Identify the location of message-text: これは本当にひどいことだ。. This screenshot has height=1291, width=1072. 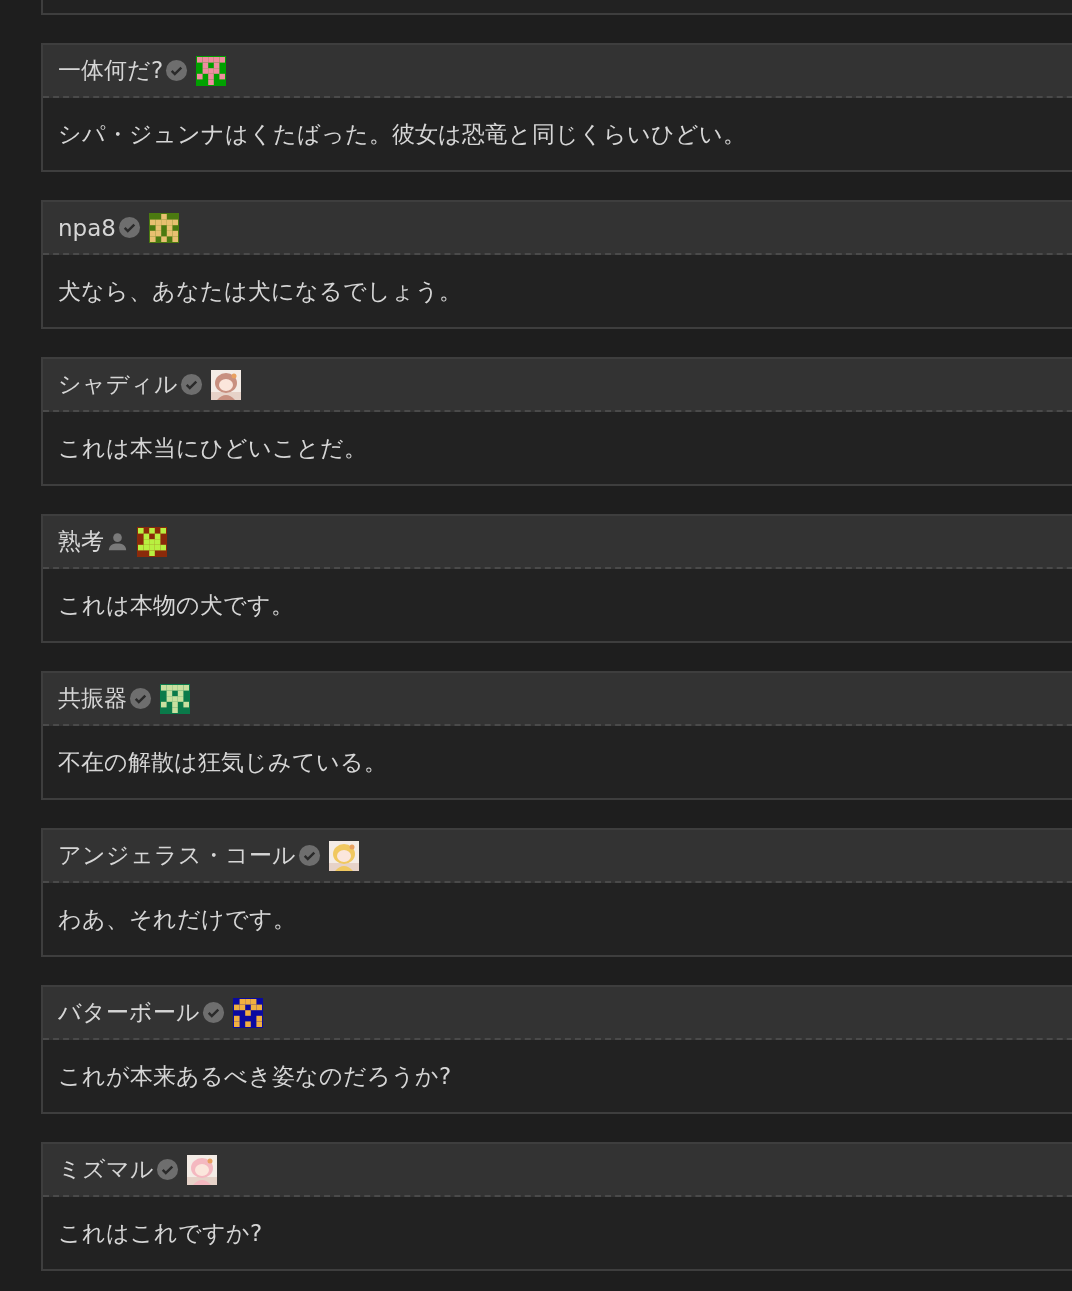
(212, 448).